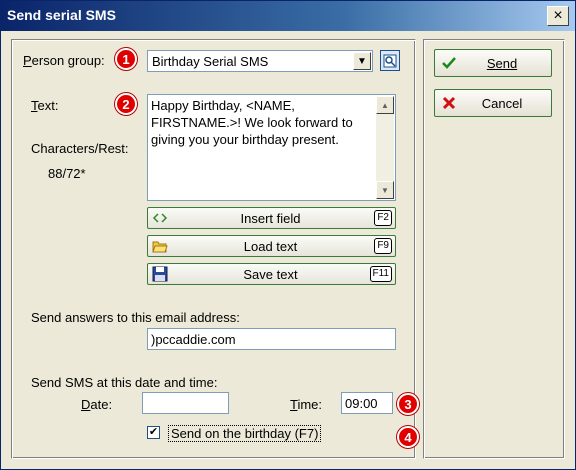  What do you see at coordinates (245, 433) in the screenshot?
I see `birthday-checkbox-label: Send on the birthday (F7)` at bounding box center [245, 433].